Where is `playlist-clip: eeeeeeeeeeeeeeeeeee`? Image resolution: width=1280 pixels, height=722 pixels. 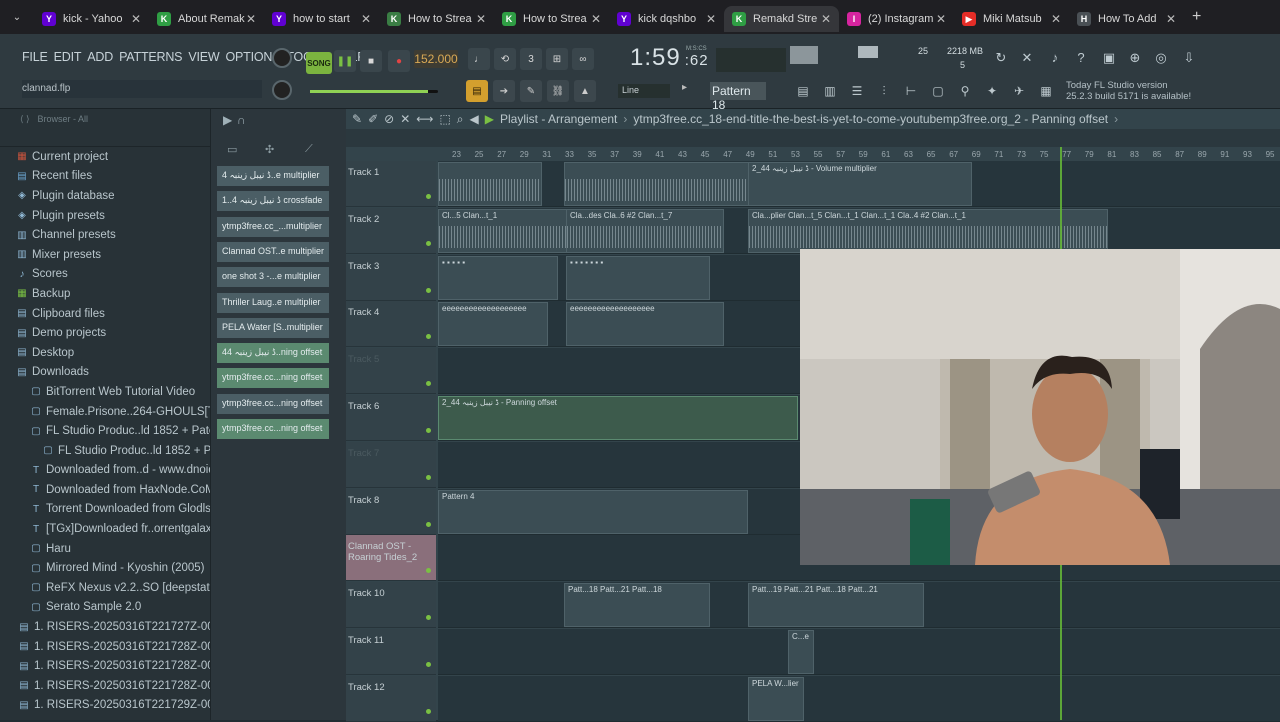 playlist-clip: eeeeeeeeeeeeeeeeeee is located at coordinates (493, 324).